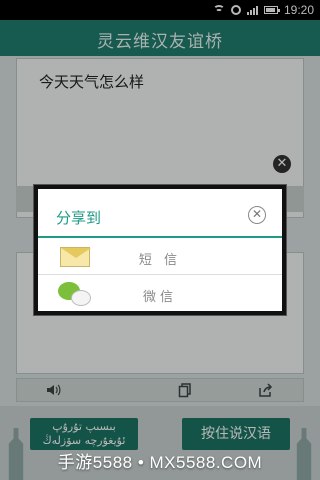 This screenshot has width=320, height=480. I want to click on dialog-title-divider, so click(160, 237).